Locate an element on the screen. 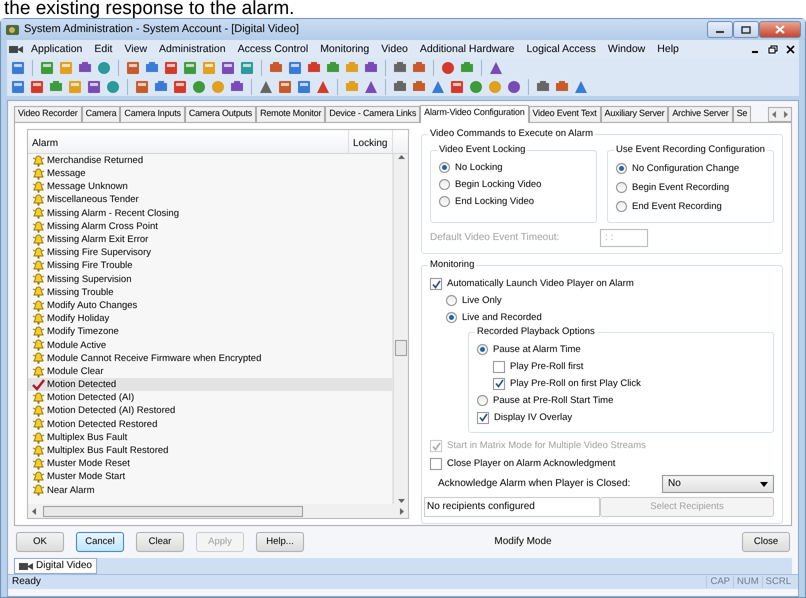 The height and width of the screenshot is (598, 806). list-row: Missing Alarm Cross Point is located at coordinates (210, 227).